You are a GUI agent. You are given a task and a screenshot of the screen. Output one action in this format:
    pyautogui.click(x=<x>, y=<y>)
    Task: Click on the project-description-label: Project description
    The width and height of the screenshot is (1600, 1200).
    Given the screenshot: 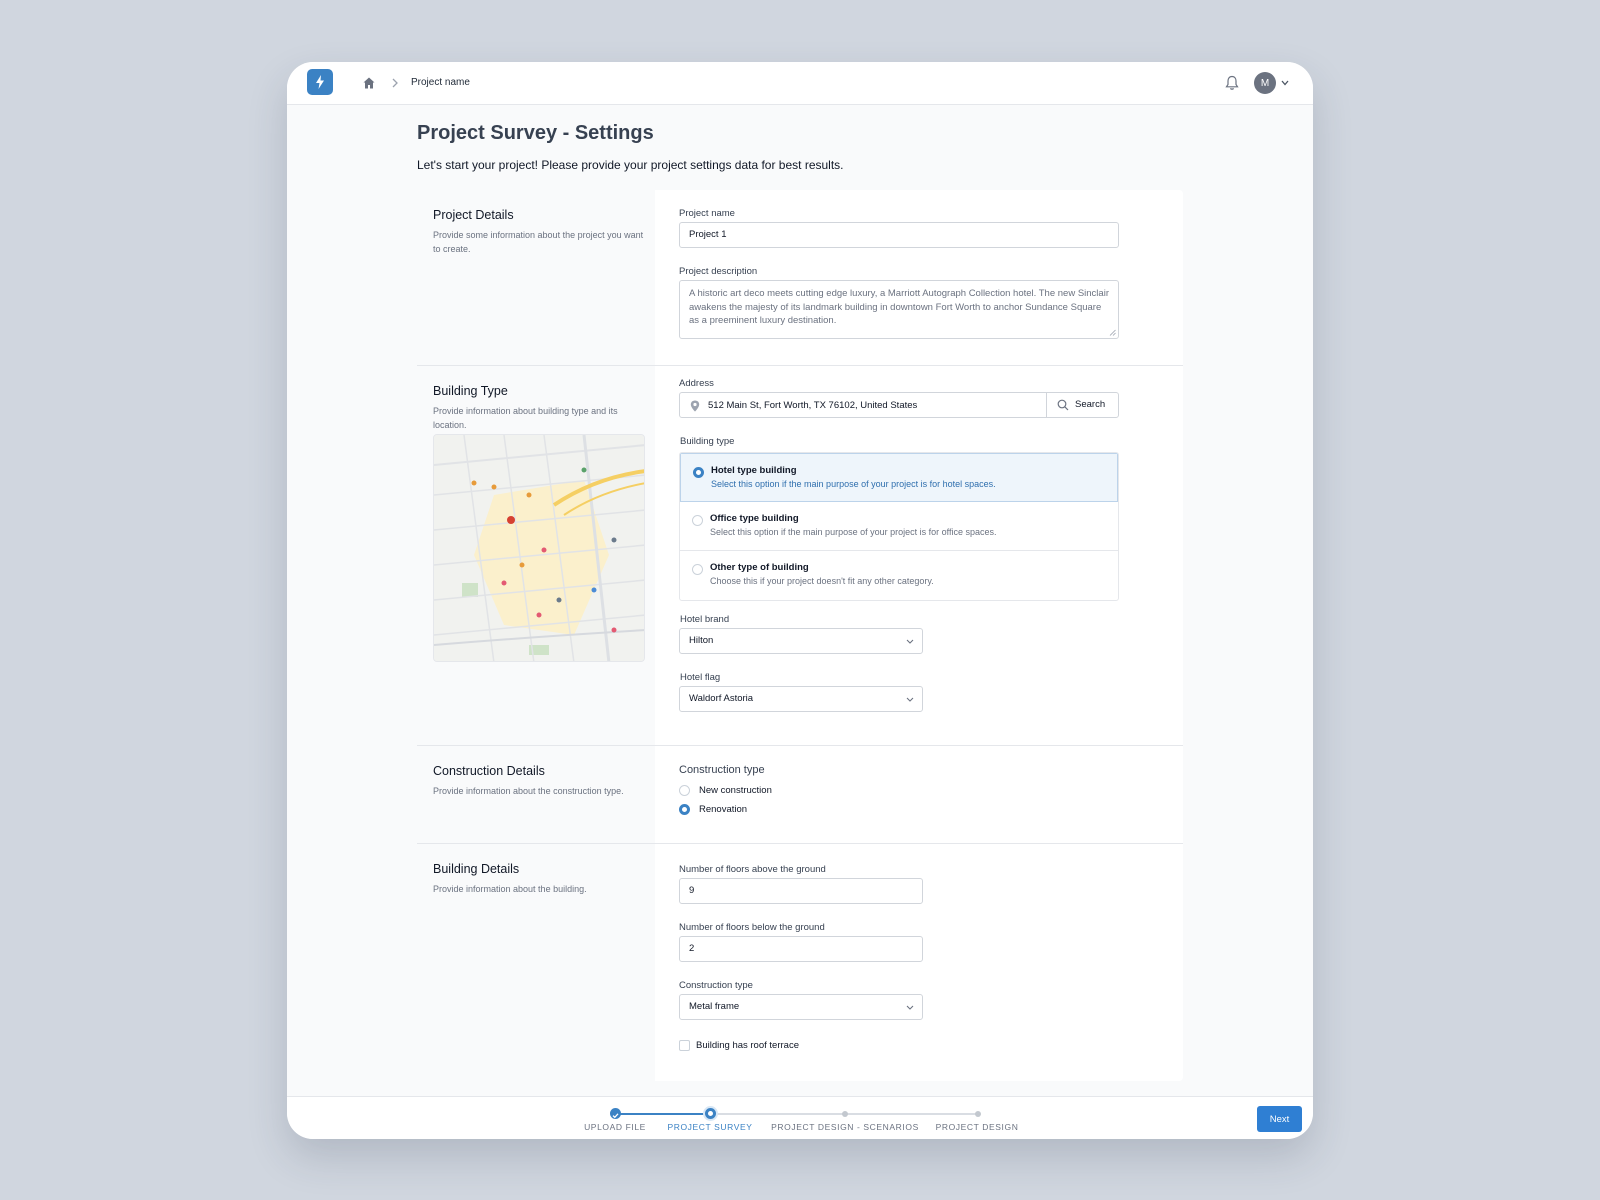 What is the action you would take?
    pyautogui.click(x=718, y=271)
    